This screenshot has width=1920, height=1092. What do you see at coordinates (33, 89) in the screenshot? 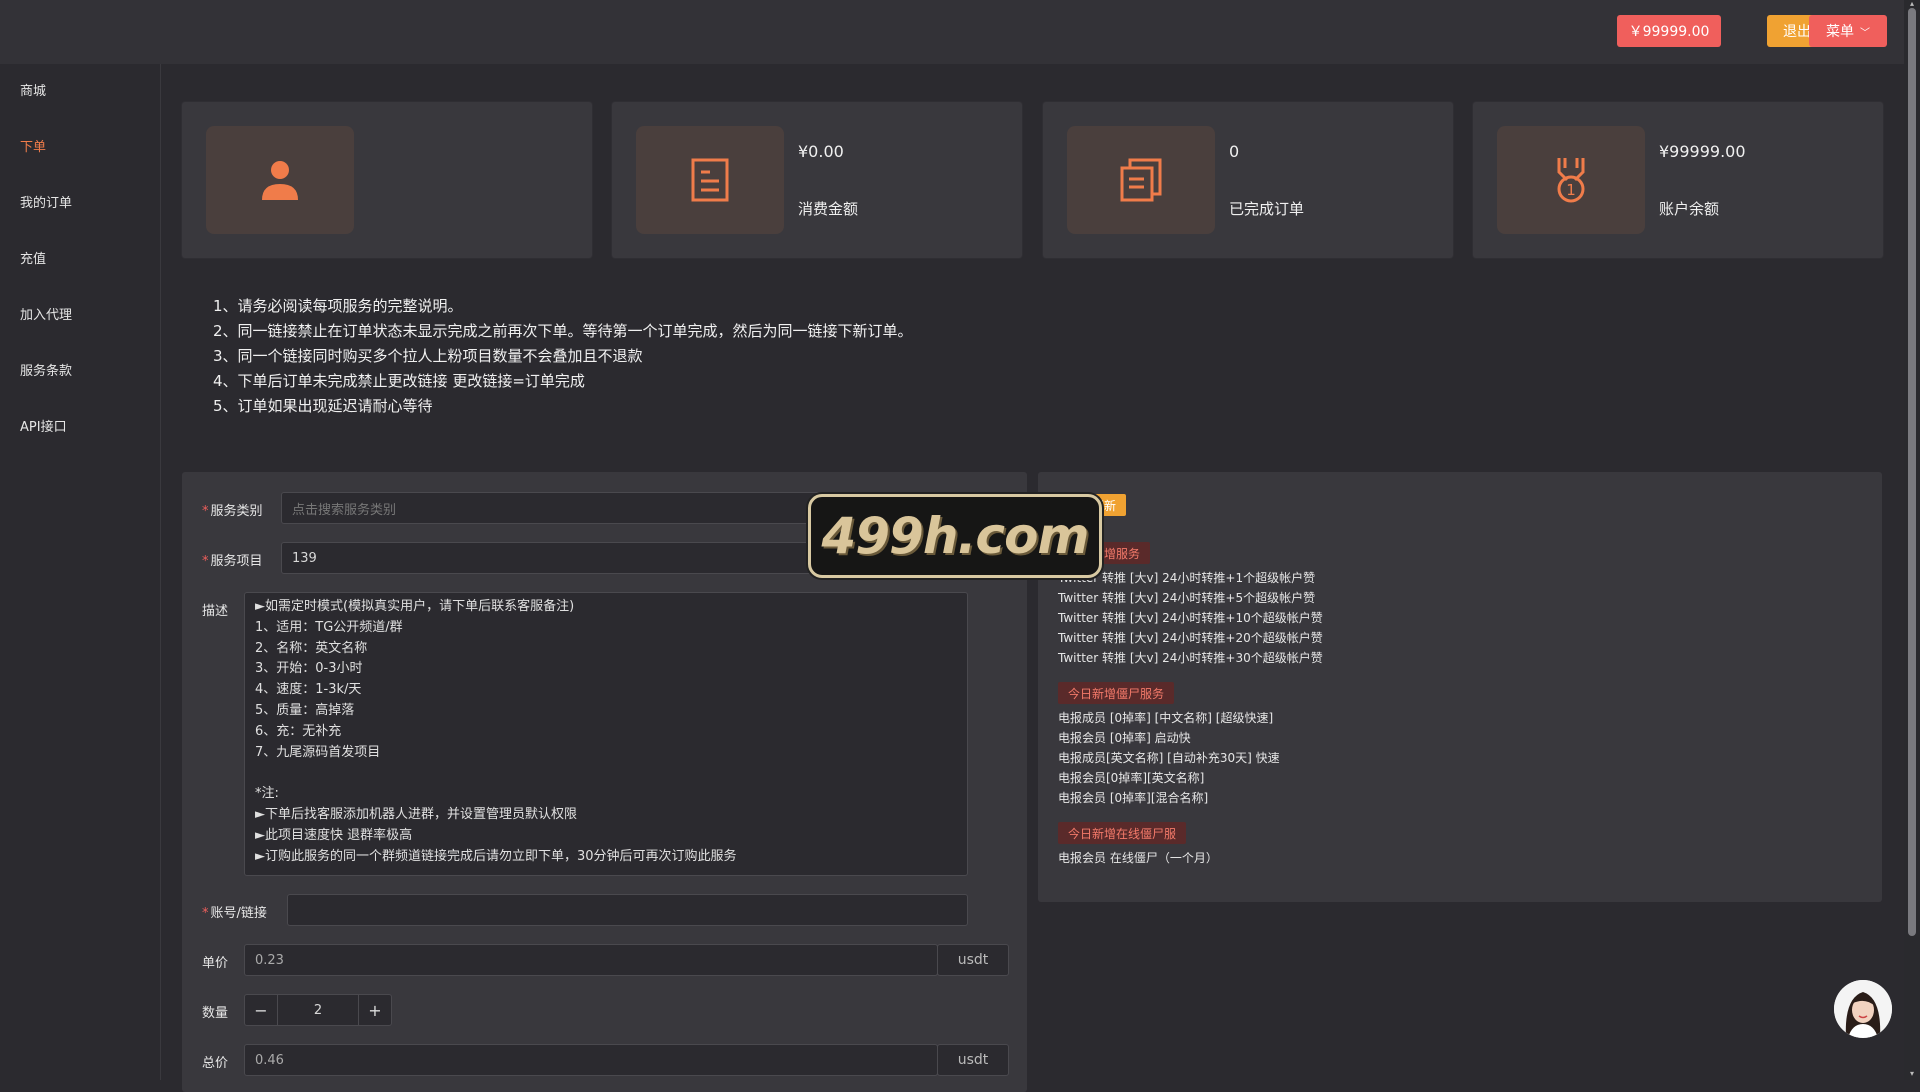
I see `sidebar-item-shop: 商城` at bounding box center [33, 89].